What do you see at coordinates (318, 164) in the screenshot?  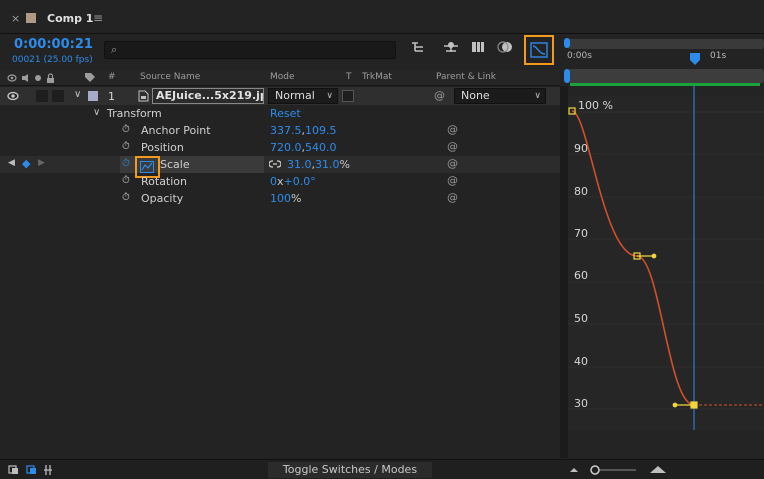 I see `scale-value: 31.0,31.0%` at bounding box center [318, 164].